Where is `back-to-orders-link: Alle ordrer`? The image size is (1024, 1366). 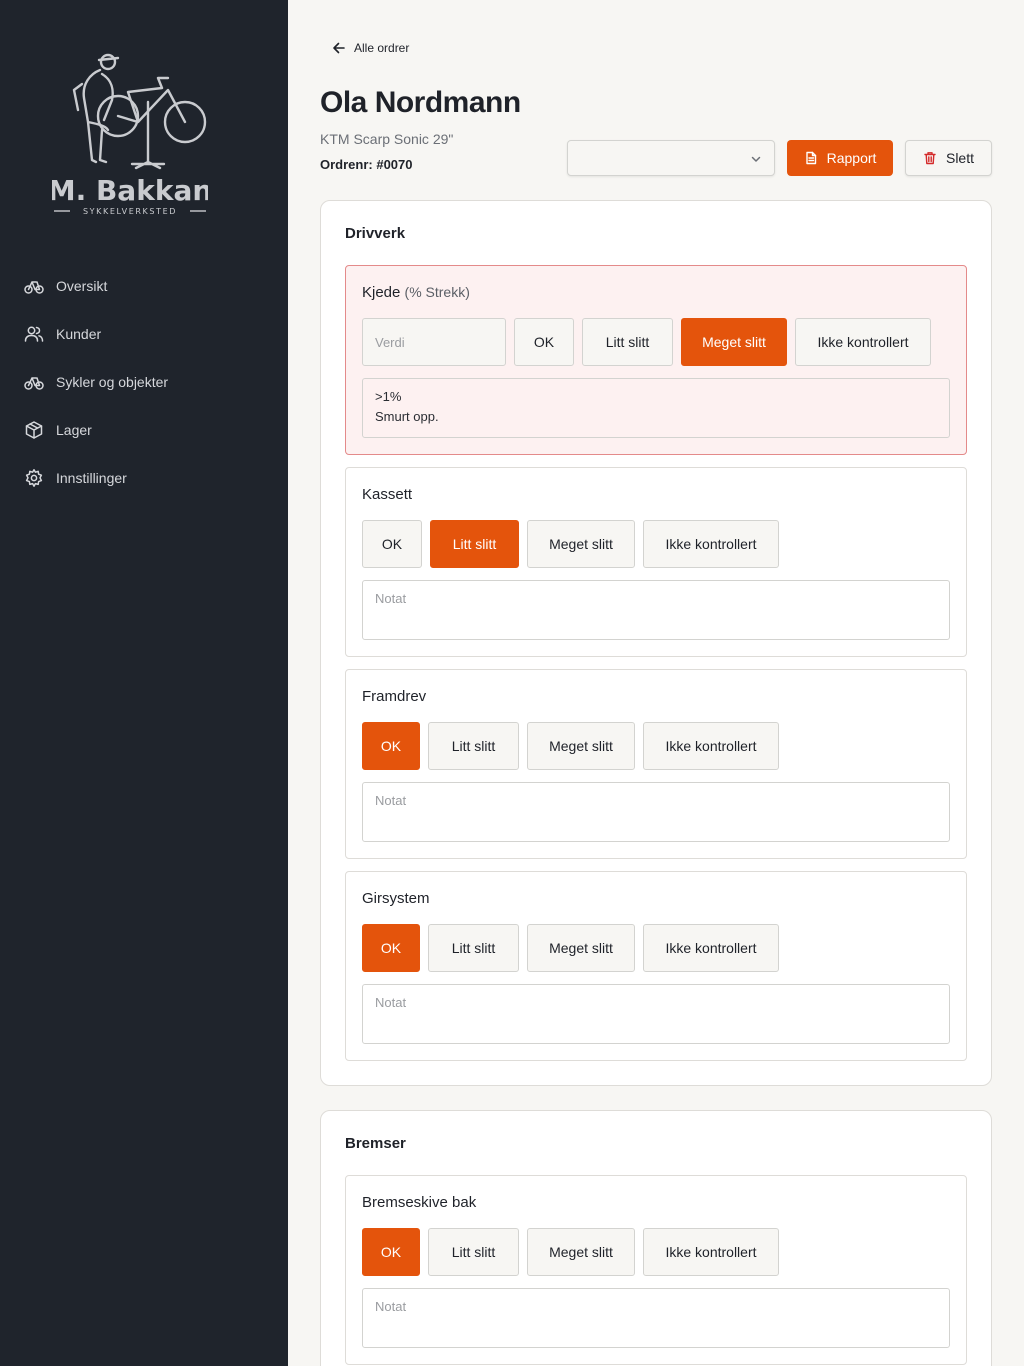 back-to-orders-link: Alle ordrer is located at coordinates (370, 48).